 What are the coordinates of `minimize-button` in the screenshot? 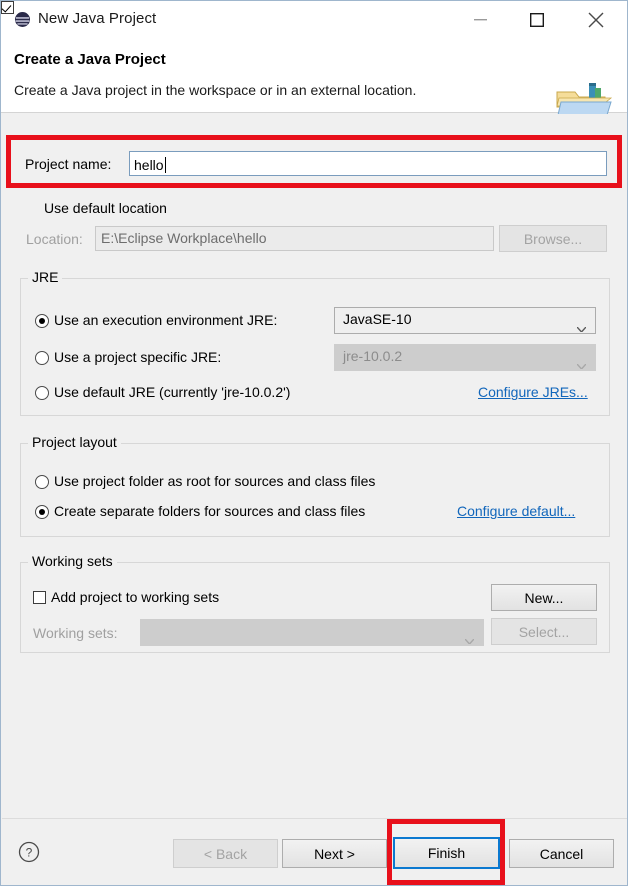 It's located at (480, 19).